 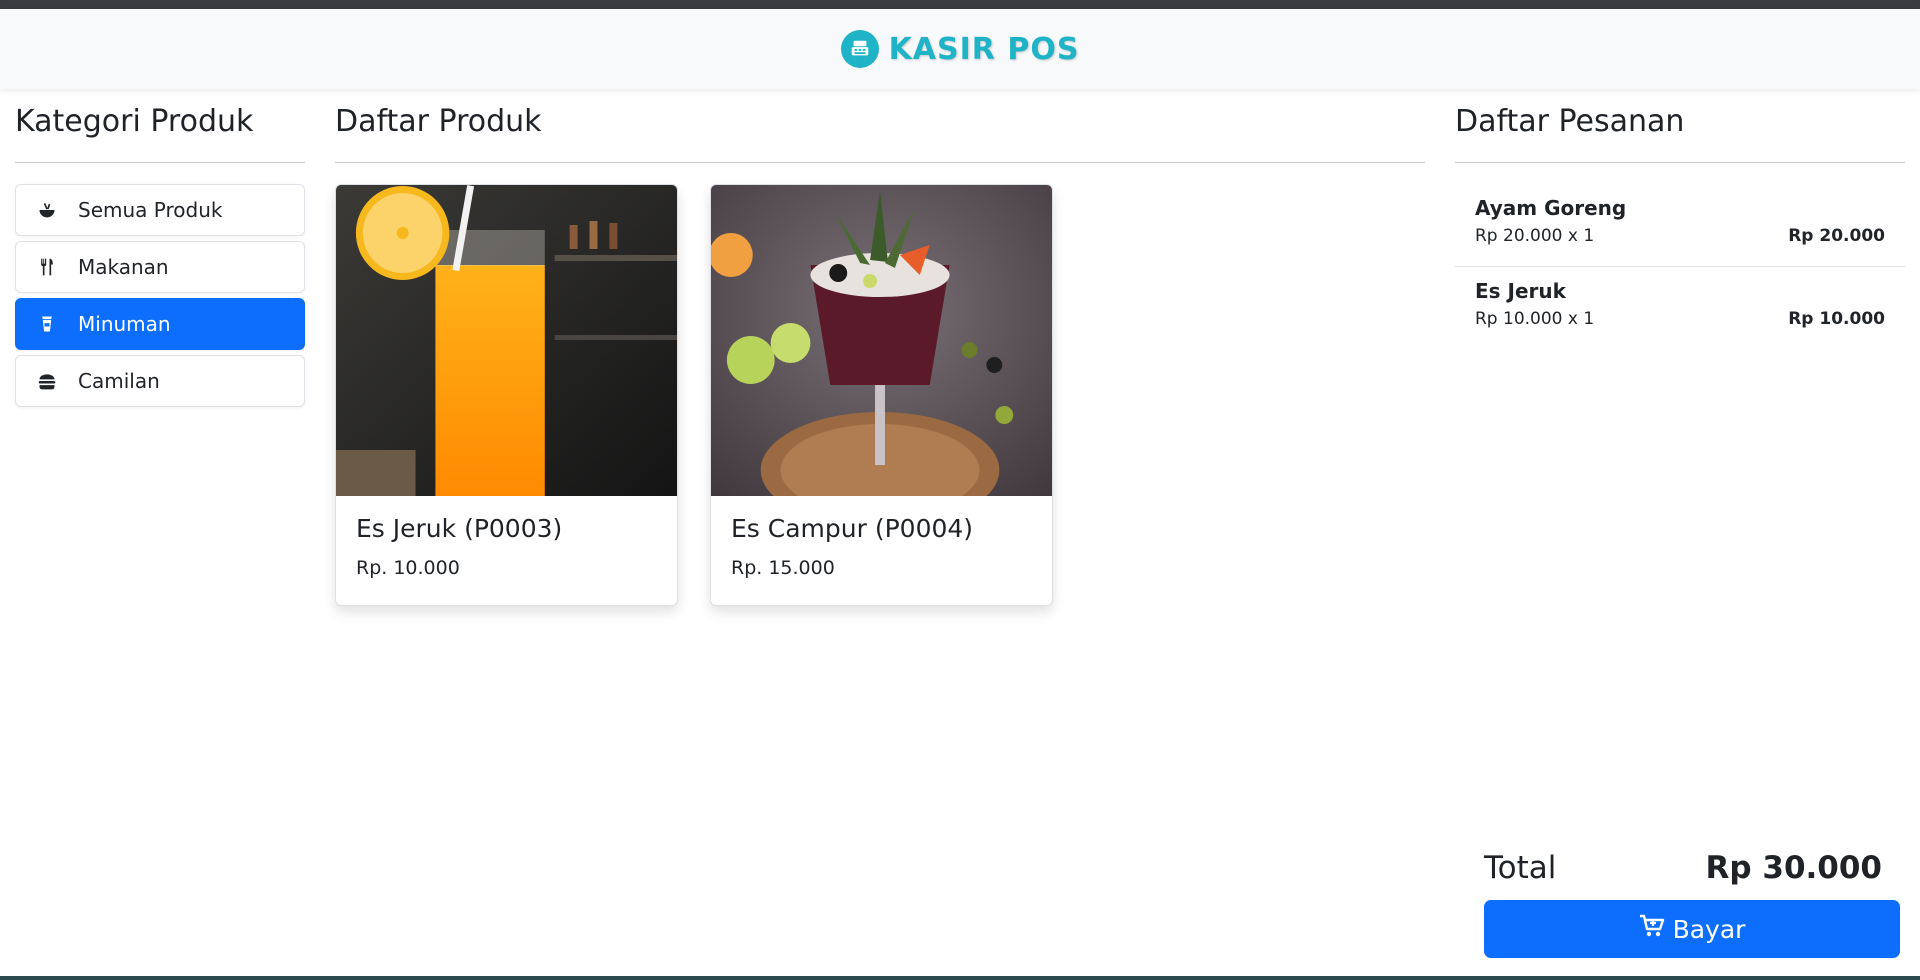 I want to click on total-label: Total, so click(x=1520, y=868).